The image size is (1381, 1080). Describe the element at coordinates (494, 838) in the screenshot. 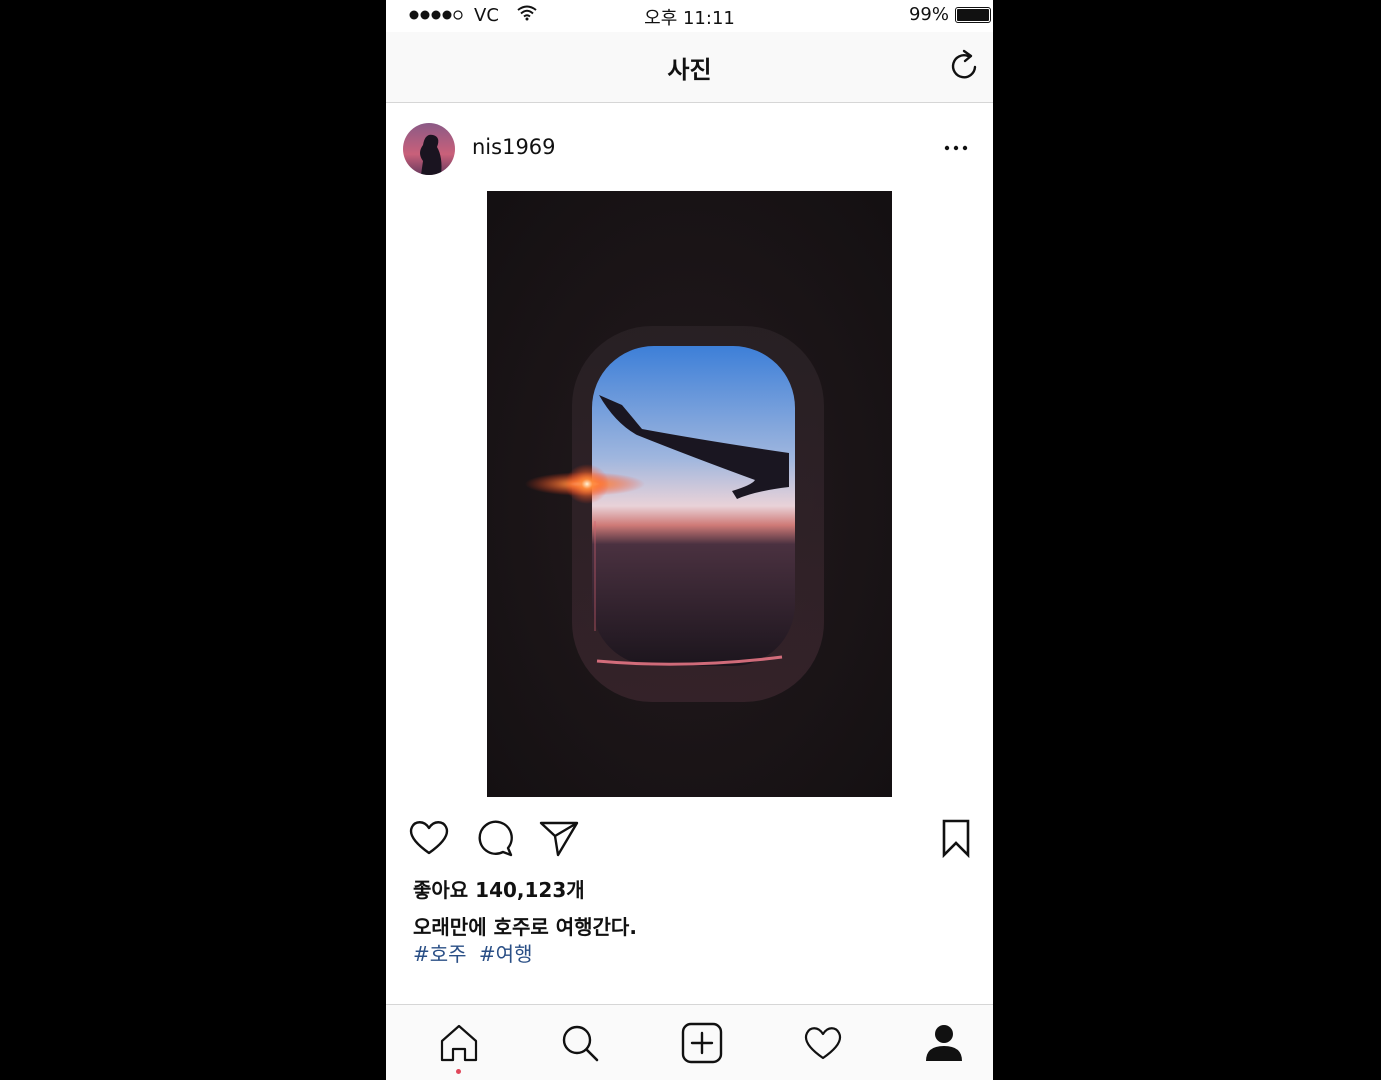

I see `comment-icon` at that location.